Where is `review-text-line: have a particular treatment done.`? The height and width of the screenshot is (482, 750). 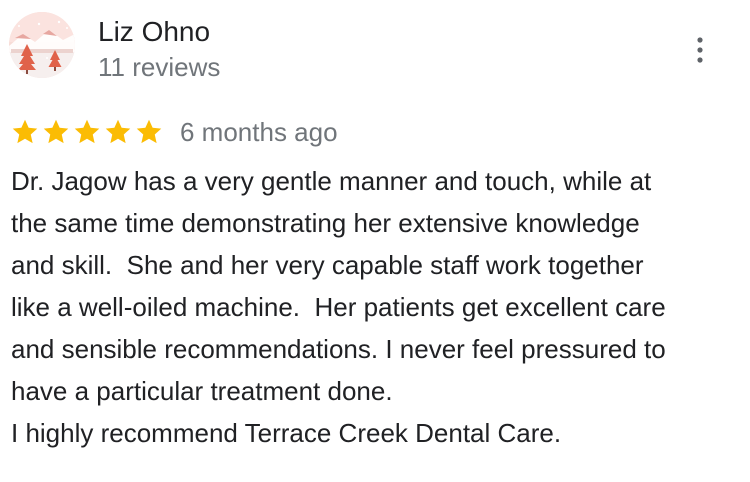 review-text-line: have a particular treatment done. is located at coordinates (202, 391).